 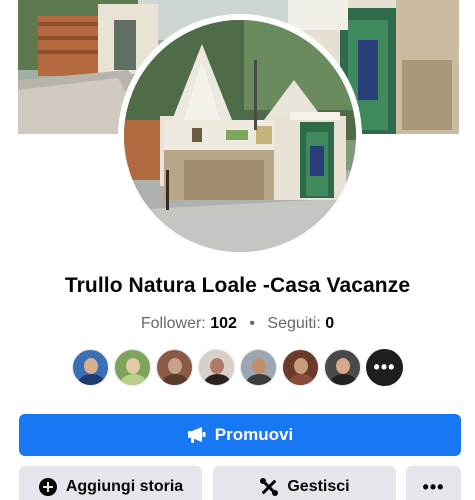 What do you see at coordinates (329, 323) in the screenshot?
I see `following-count: 0` at bounding box center [329, 323].